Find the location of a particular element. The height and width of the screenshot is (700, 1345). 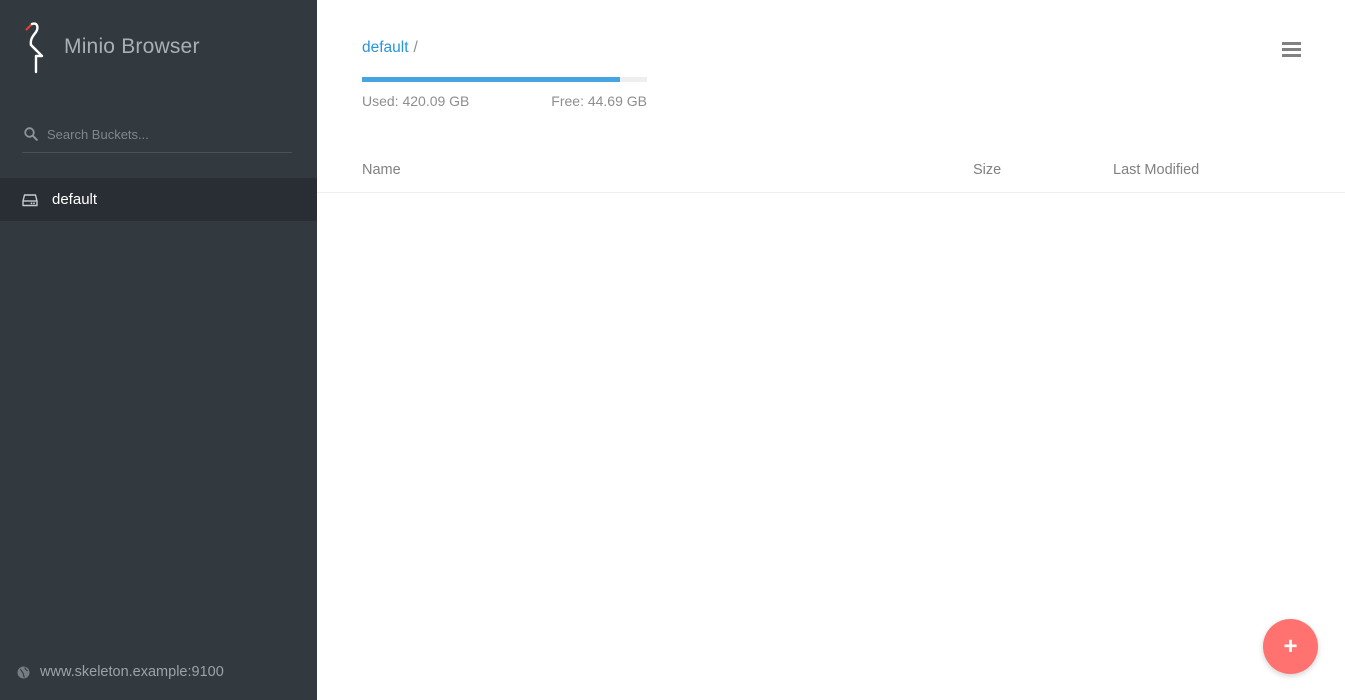

app-title: Minio Browser is located at coordinates (132, 46).